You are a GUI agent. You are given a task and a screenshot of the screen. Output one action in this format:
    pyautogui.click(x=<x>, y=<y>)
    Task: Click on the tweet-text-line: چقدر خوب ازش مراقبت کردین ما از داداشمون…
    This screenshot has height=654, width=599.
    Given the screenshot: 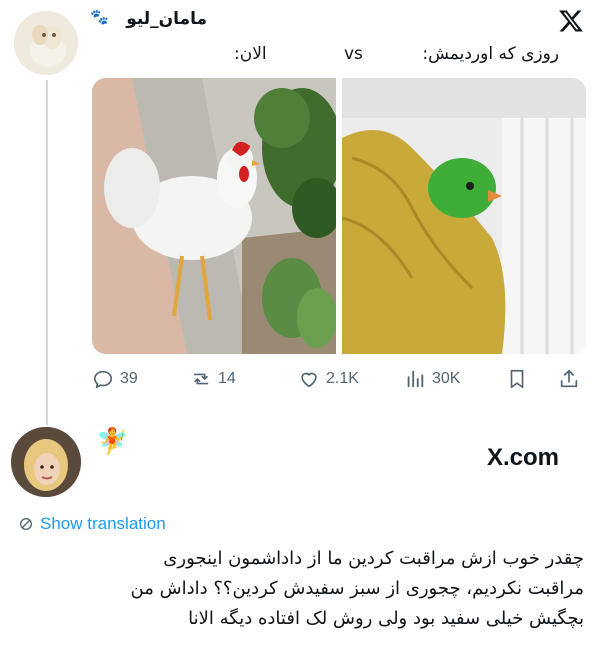 What is the action you would take?
    pyautogui.click(x=373, y=558)
    